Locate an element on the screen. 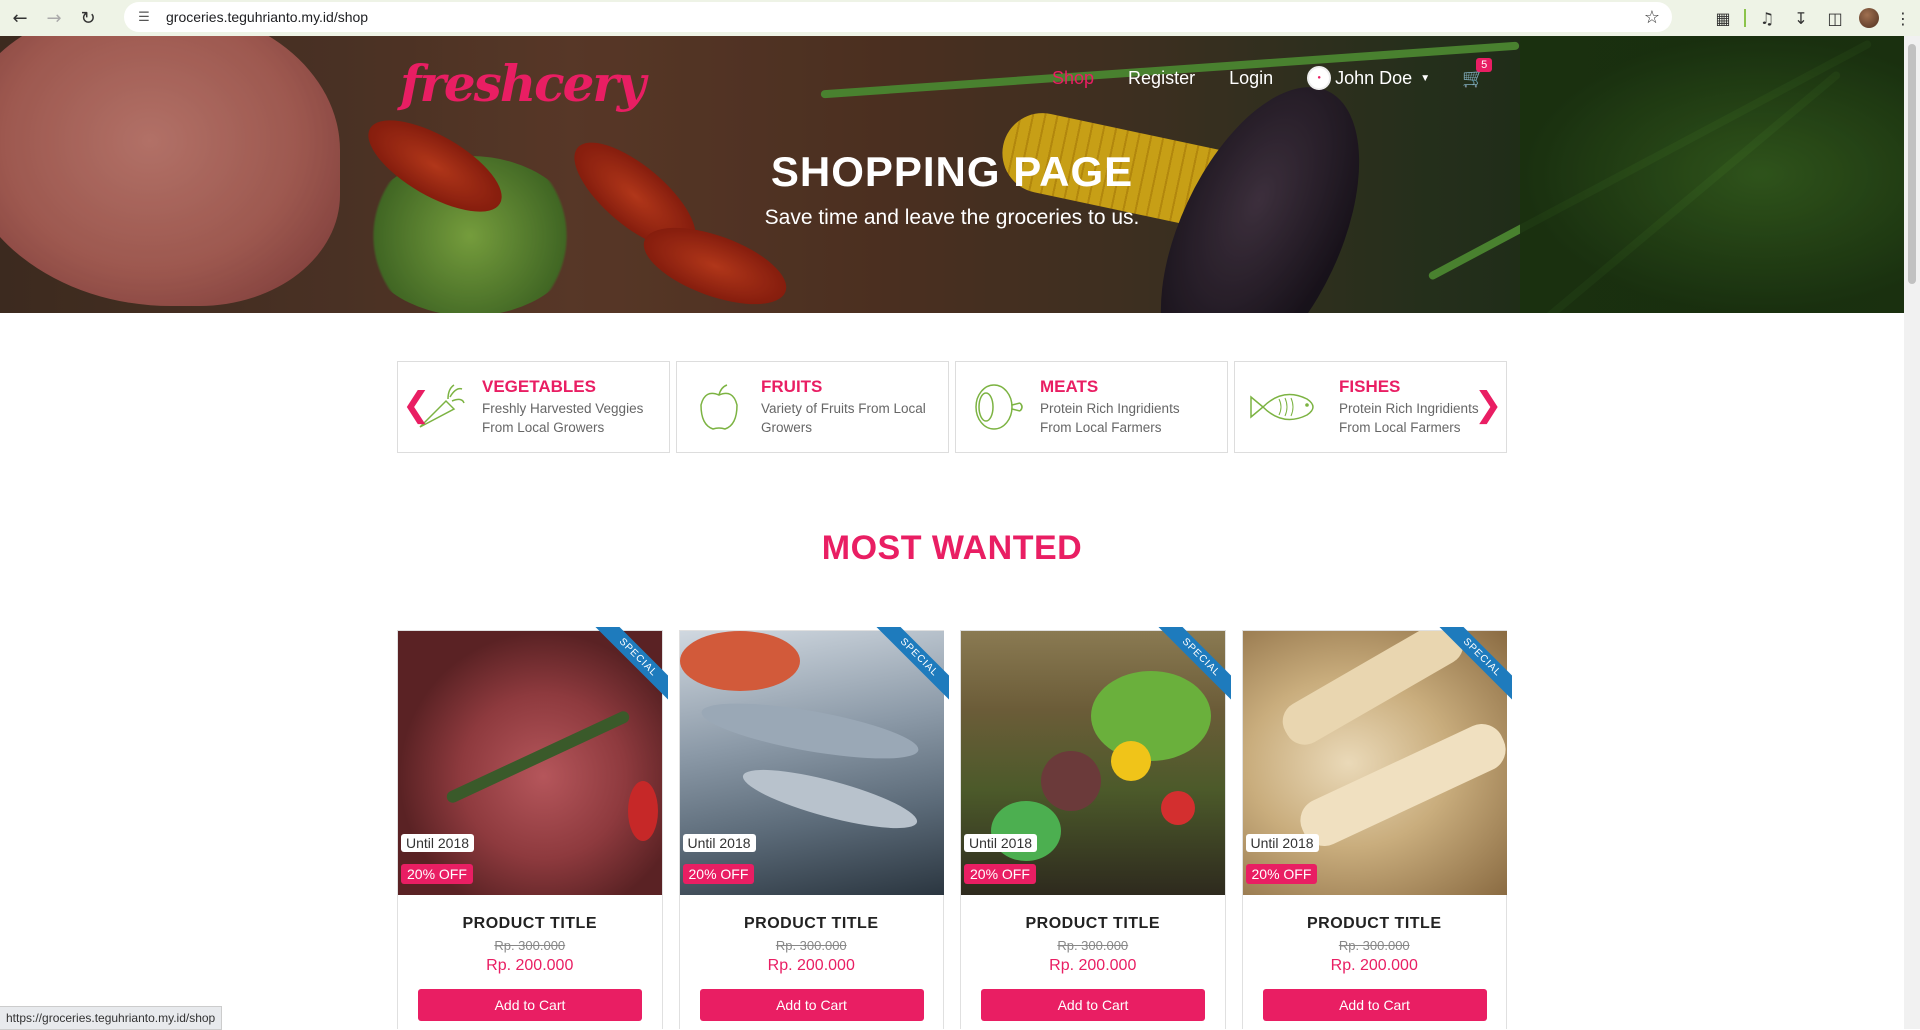  page-subtitle: Save time and leave the groceries to us. is located at coordinates (952, 217).